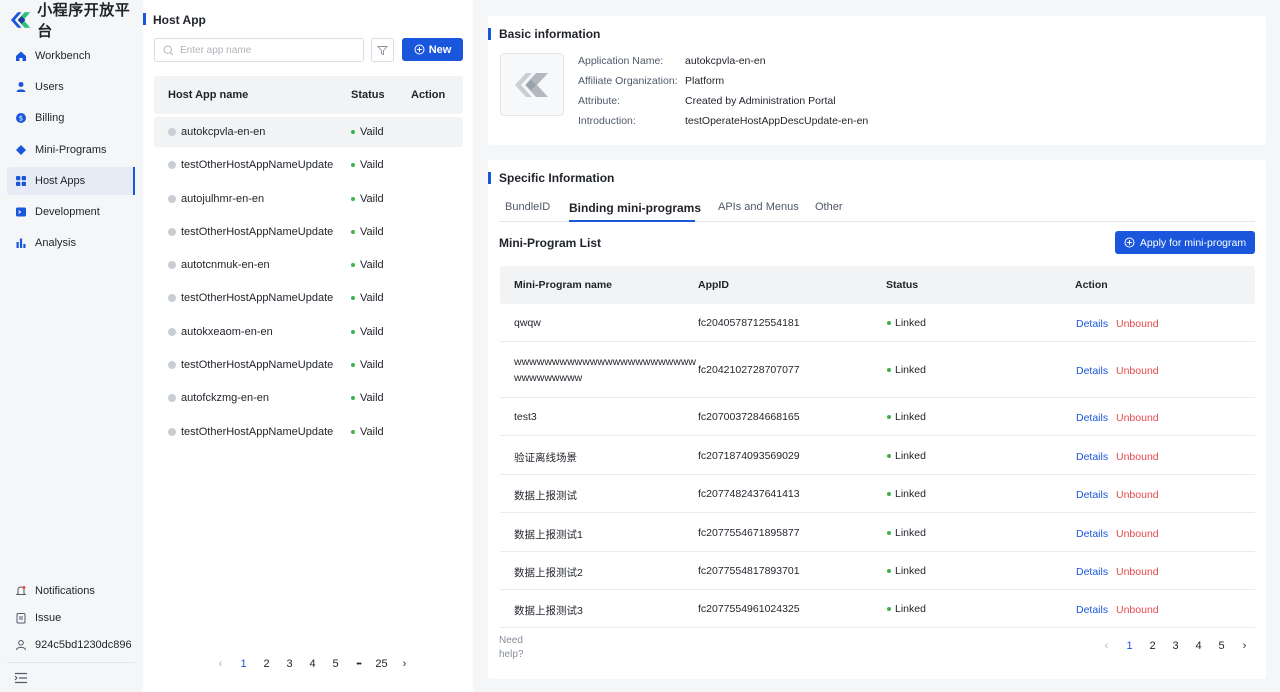 This screenshot has width=1280, height=692. Describe the element at coordinates (71, 243) in the screenshot. I see `sidebar-item-analysis: Analysis` at that location.